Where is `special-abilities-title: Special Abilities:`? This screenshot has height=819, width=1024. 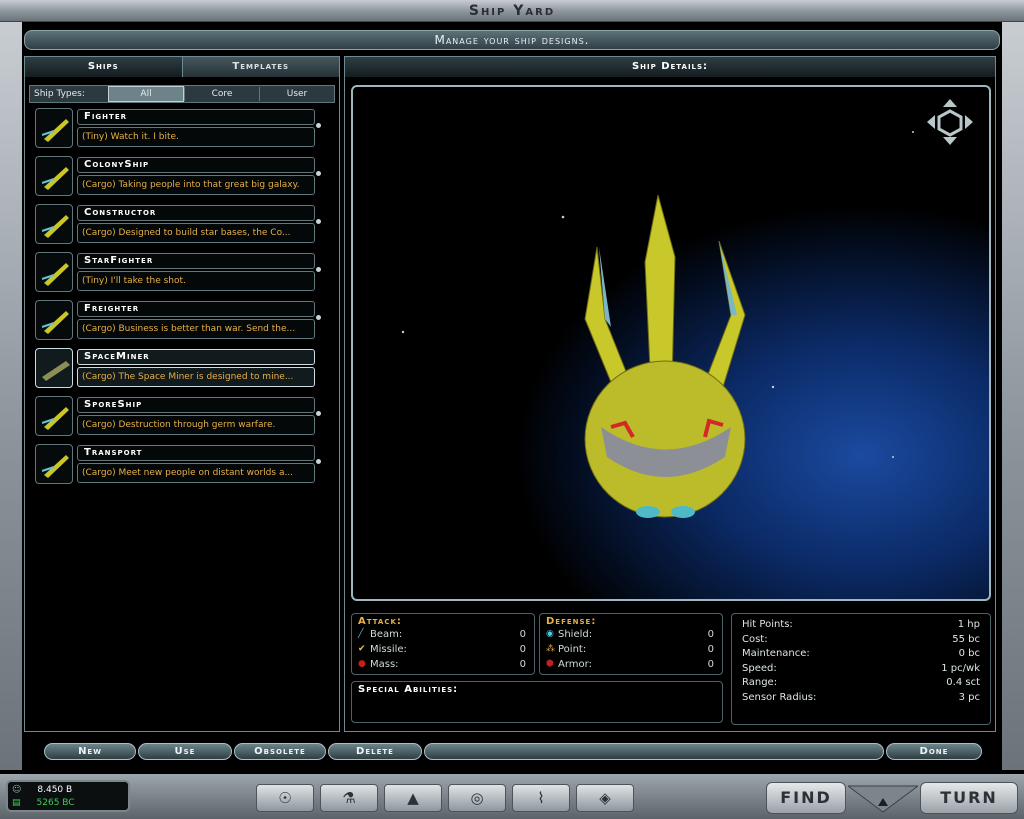 special-abilities-title: Special Abilities: is located at coordinates (408, 689).